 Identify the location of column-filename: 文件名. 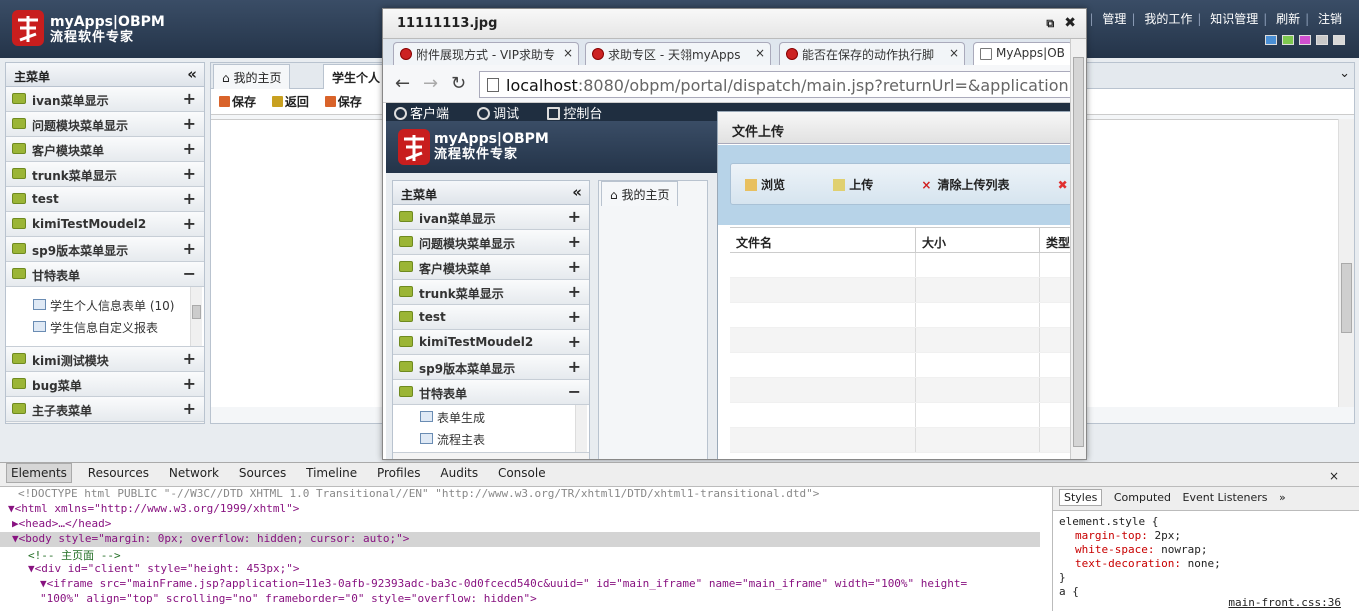
(823, 240).